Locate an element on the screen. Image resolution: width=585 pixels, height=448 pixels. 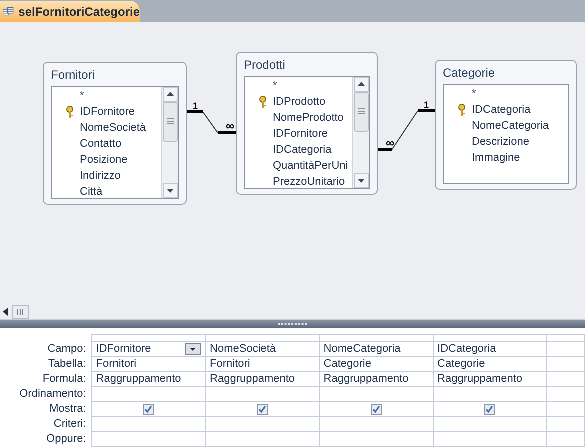
field-item: NomeProdotto is located at coordinates (300, 118).